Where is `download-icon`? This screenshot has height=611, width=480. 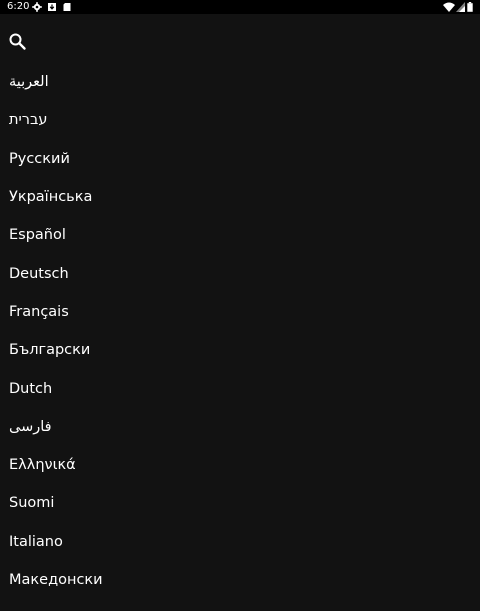 download-icon is located at coordinates (52, 7).